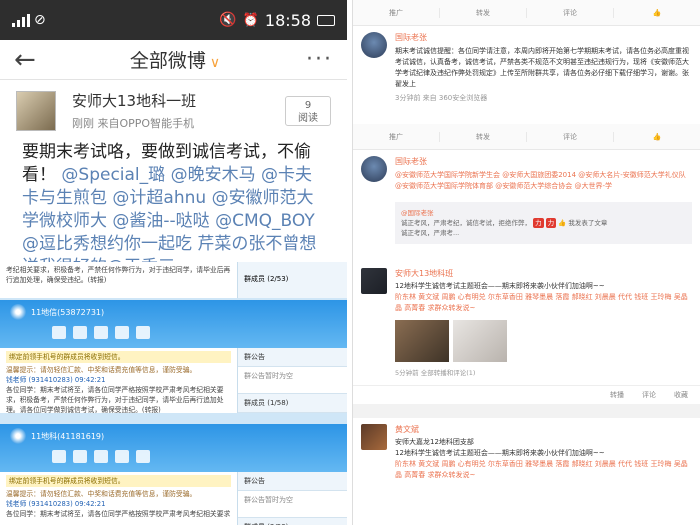  What do you see at coordinates (113, 175) in the screenshot?
I see `mention-link: @Special_璐` at bounding box center [113, 175].